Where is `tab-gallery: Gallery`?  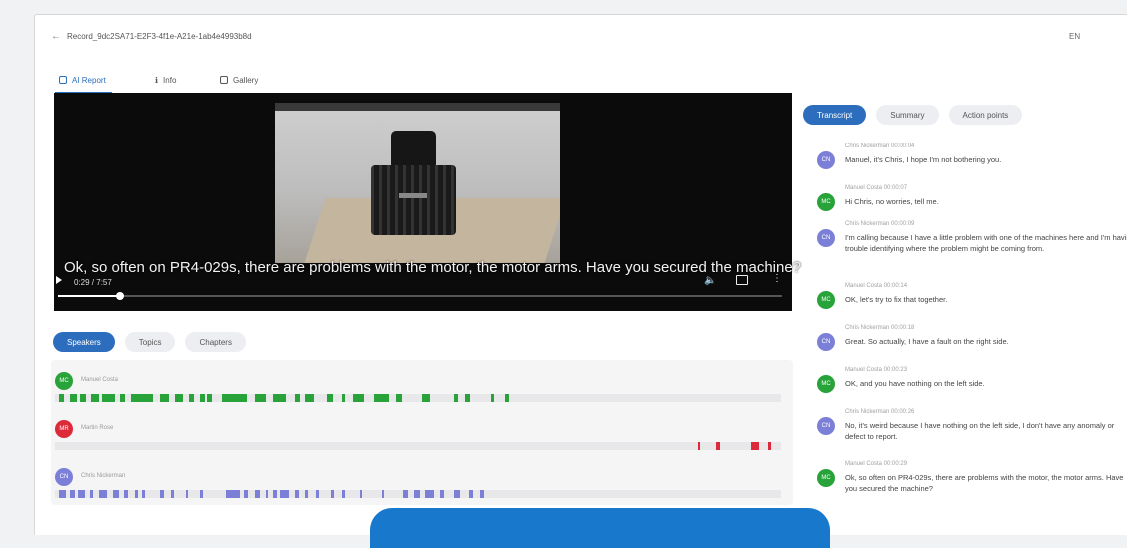
tab-gallery: Gallery is located at coordinates (239, 80).